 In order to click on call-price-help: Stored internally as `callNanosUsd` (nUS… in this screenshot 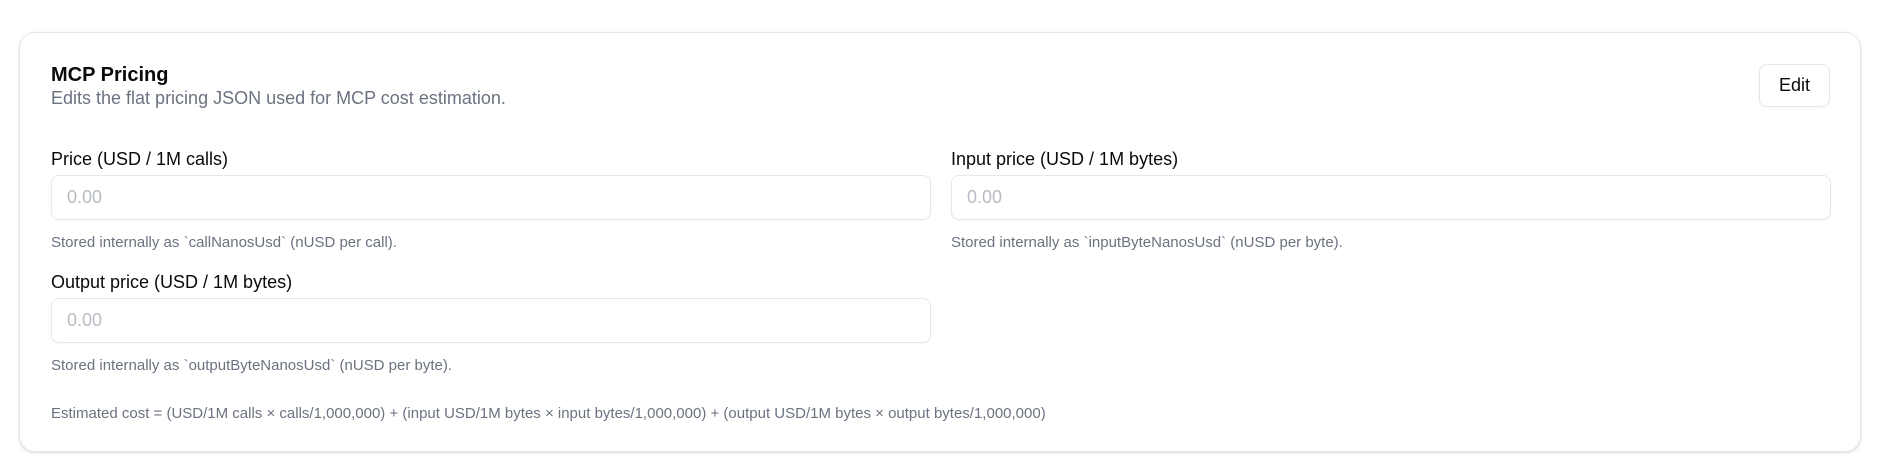, I will do `click(224, 242)`.